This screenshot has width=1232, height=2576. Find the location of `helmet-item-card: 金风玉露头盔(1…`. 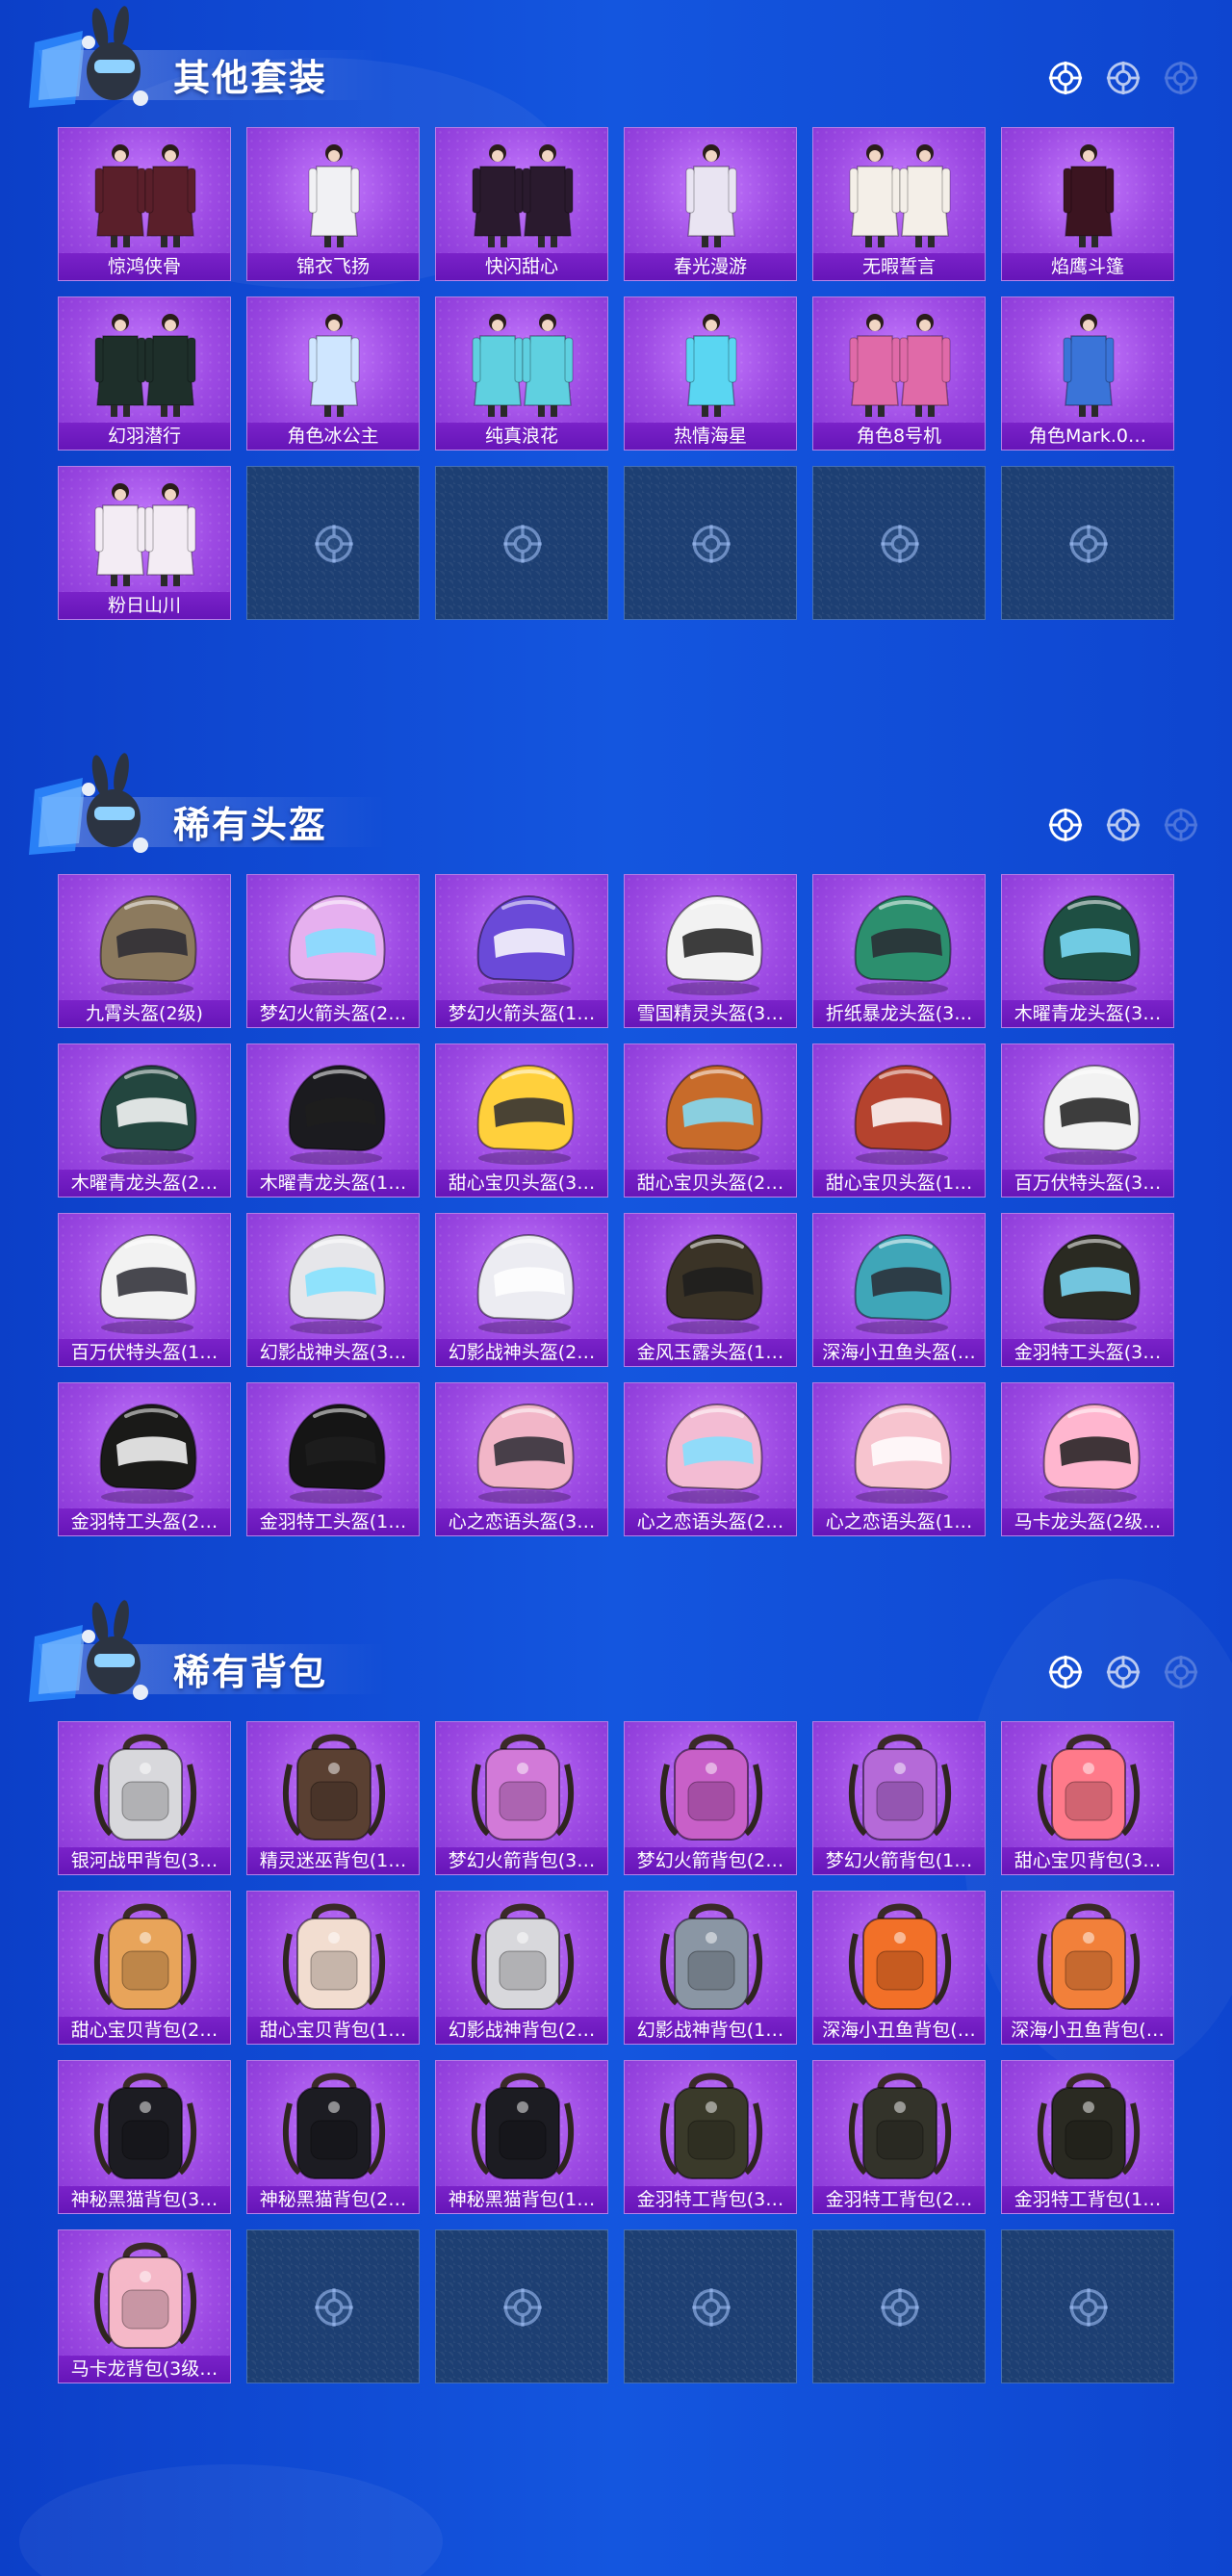

helmet-item-card: 金风玉露头盔(1… is located at coordinates (710, 1290).